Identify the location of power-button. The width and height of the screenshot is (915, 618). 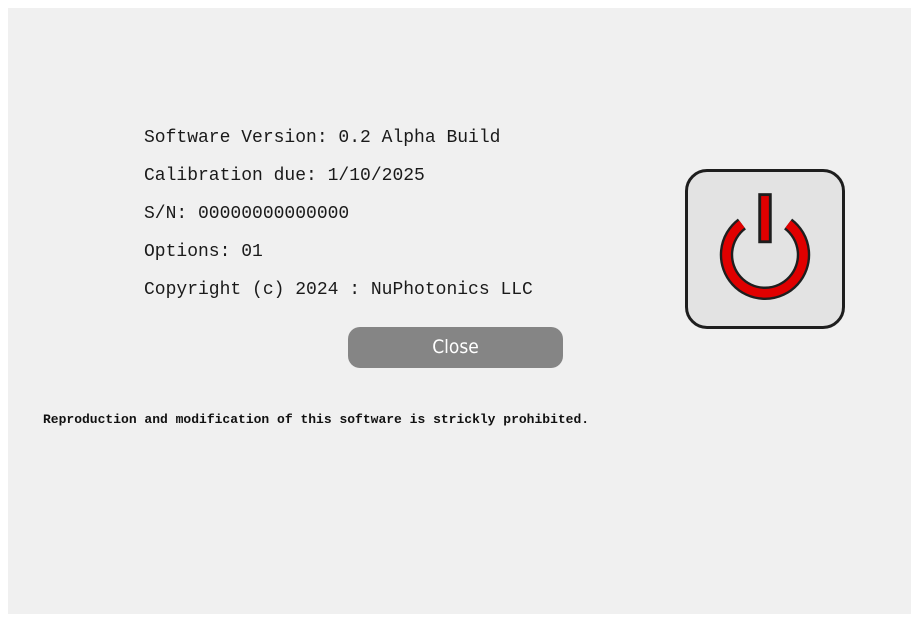
(765, 249).